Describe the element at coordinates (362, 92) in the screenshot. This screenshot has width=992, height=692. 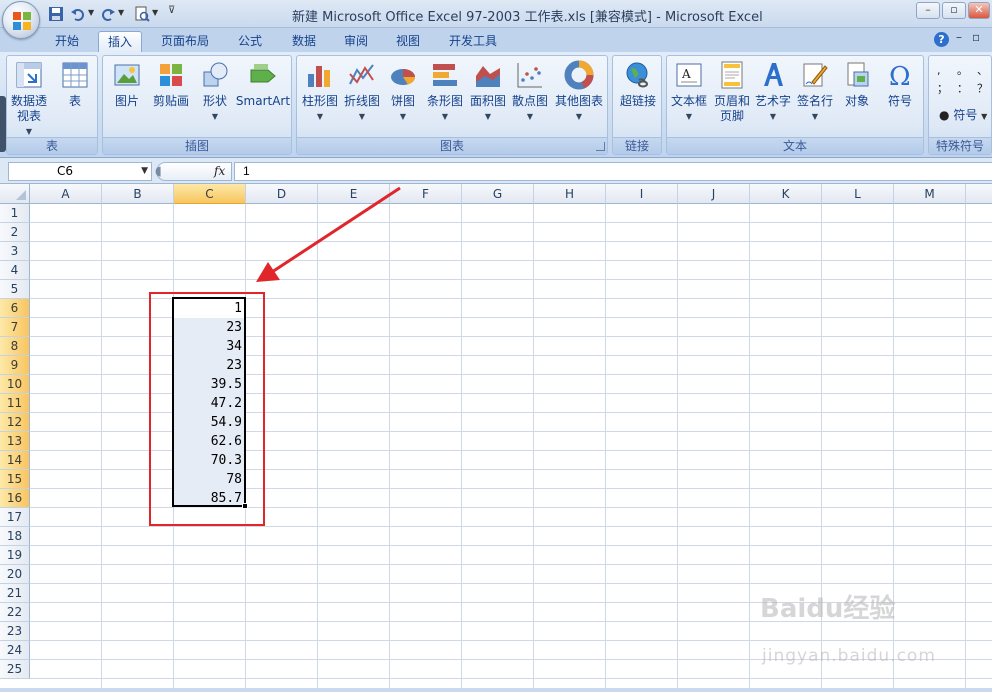
I see `line-chart-button: 折线图 ▼` at that location.